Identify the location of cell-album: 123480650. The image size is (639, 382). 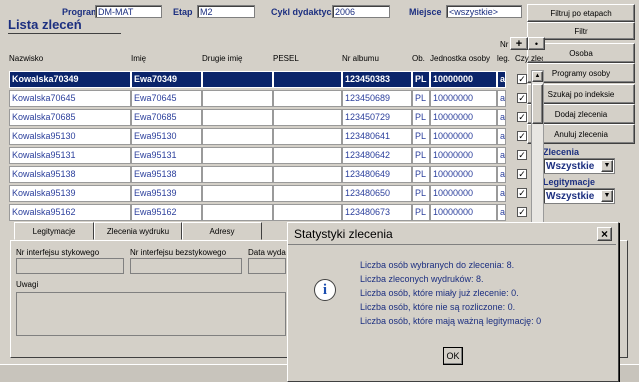
(377, 193).